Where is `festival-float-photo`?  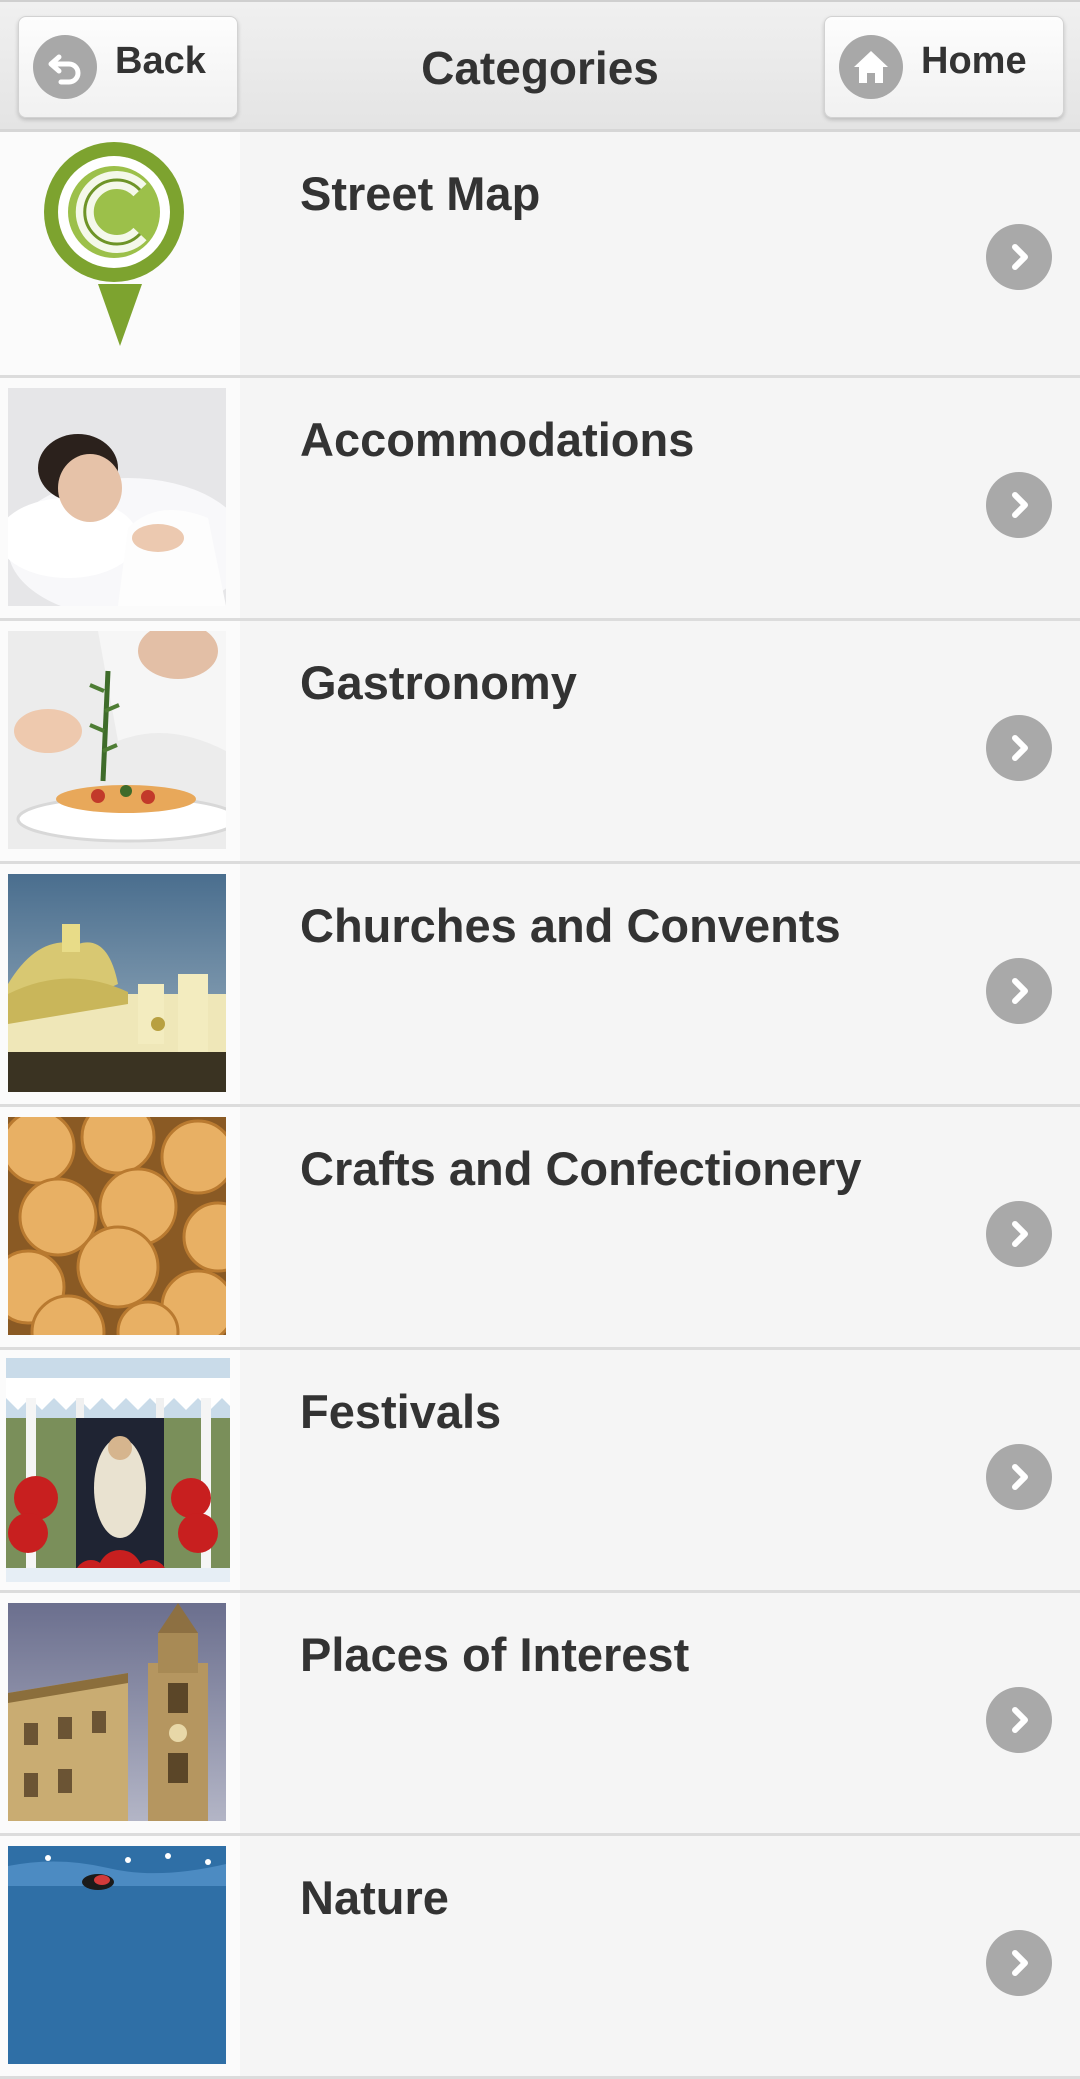 festival-float-photo is located at coordinates (120, 1470).